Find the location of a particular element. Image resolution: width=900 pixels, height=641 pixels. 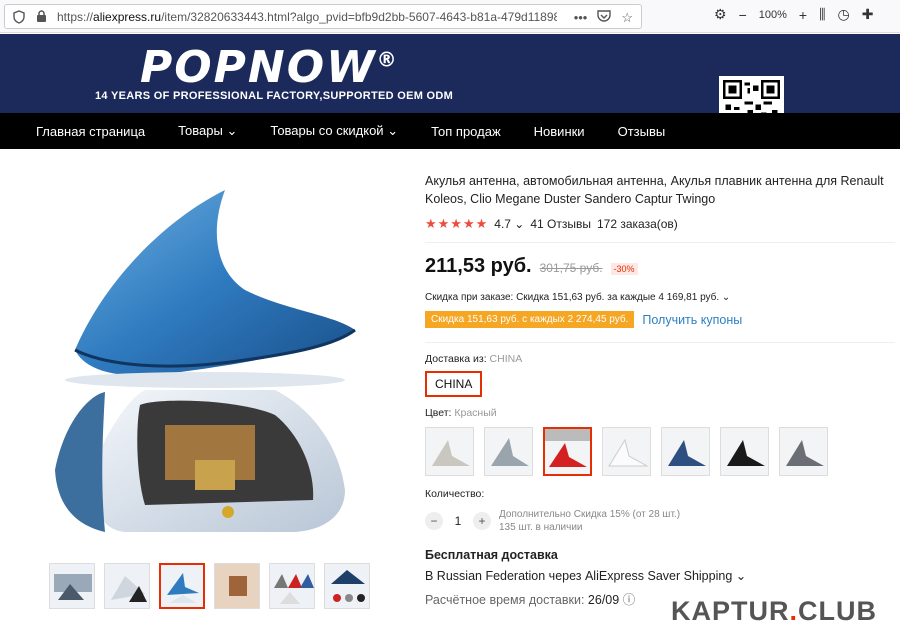

quantity-value: 1 is located at coordinates (458, 521).